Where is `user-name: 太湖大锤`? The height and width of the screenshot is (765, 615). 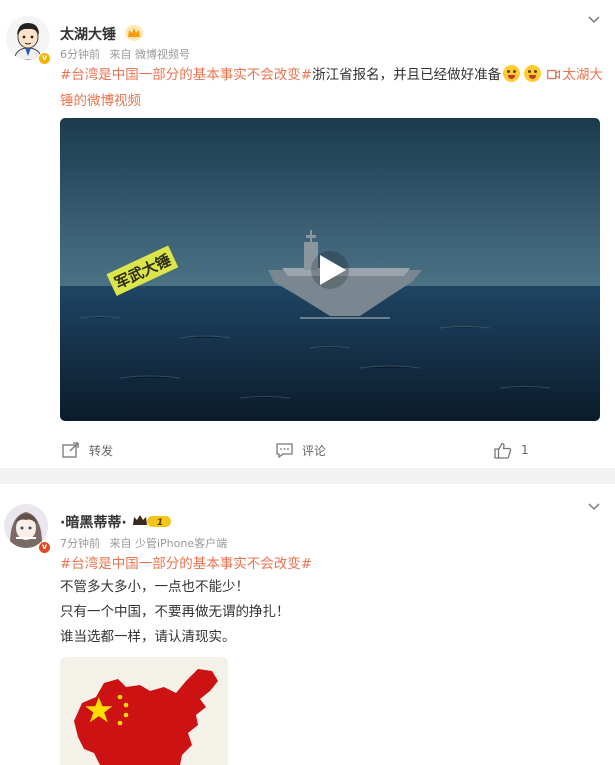
user-name: 太湖大锤 is located at coordinates (88, 34).